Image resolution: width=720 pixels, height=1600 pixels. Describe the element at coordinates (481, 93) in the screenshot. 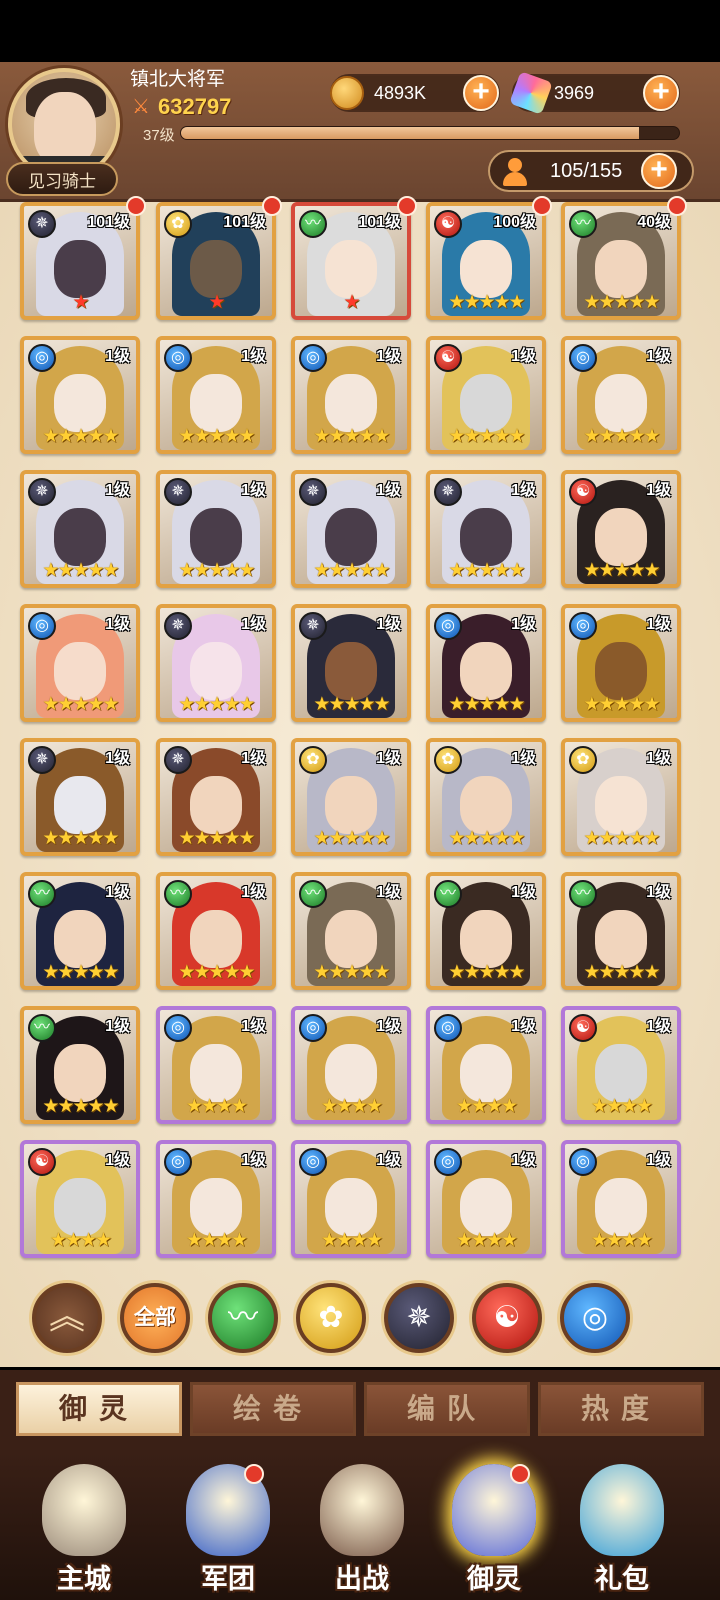

I see `add-gold-button: +` at that location.